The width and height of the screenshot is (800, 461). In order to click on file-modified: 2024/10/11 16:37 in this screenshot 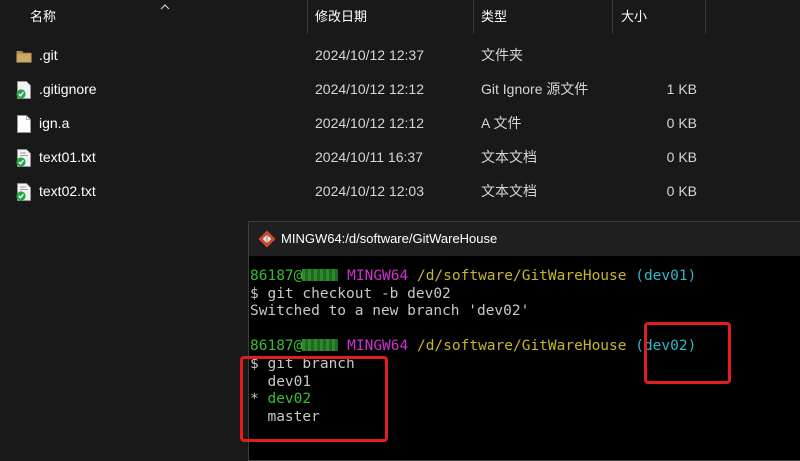, I will do `click(369, 157)`.